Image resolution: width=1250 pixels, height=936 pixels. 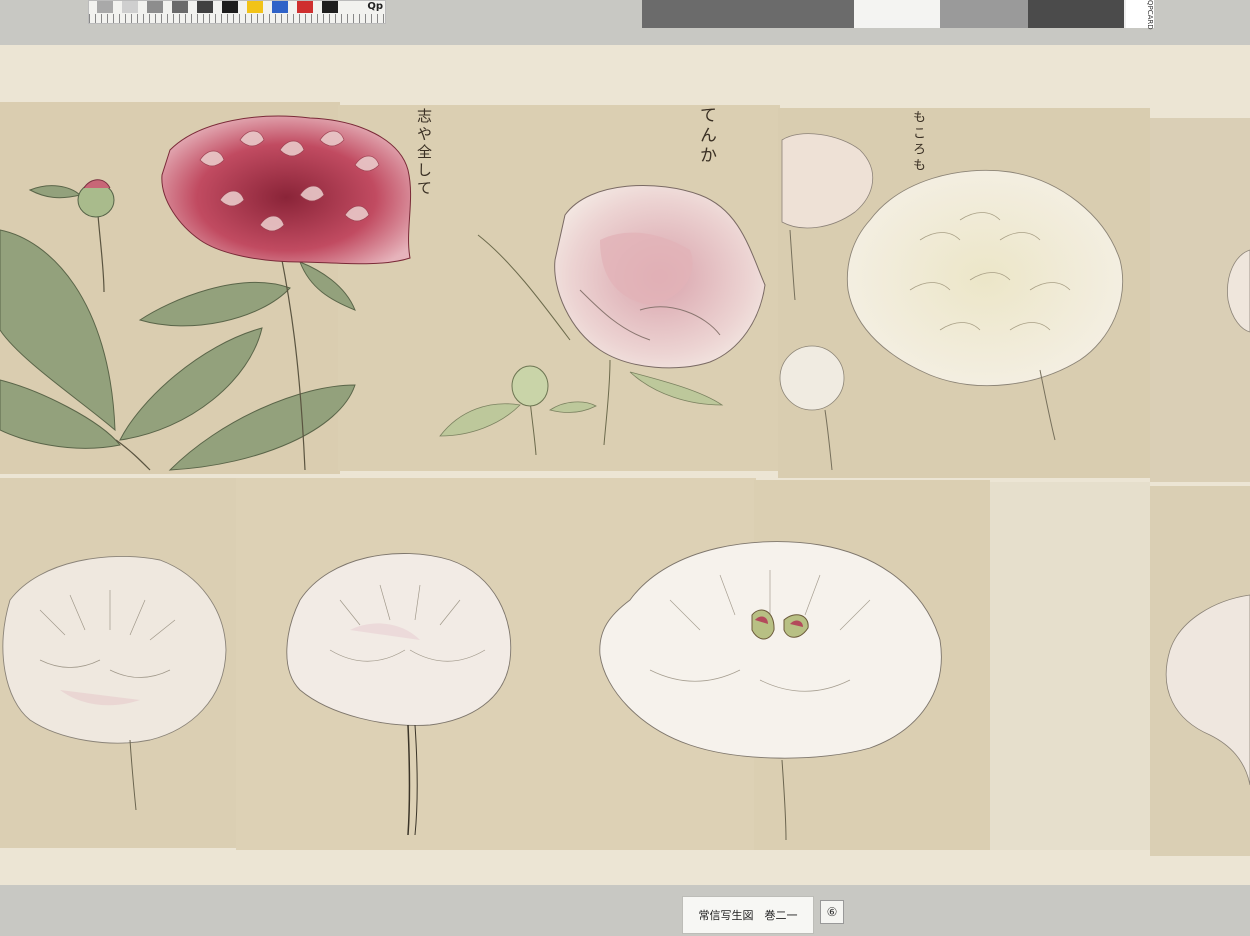 What do you see at coordinates (96, 198) in the screenshot?
I see `crimson-peony-bud` at bounding box center [96, 198].